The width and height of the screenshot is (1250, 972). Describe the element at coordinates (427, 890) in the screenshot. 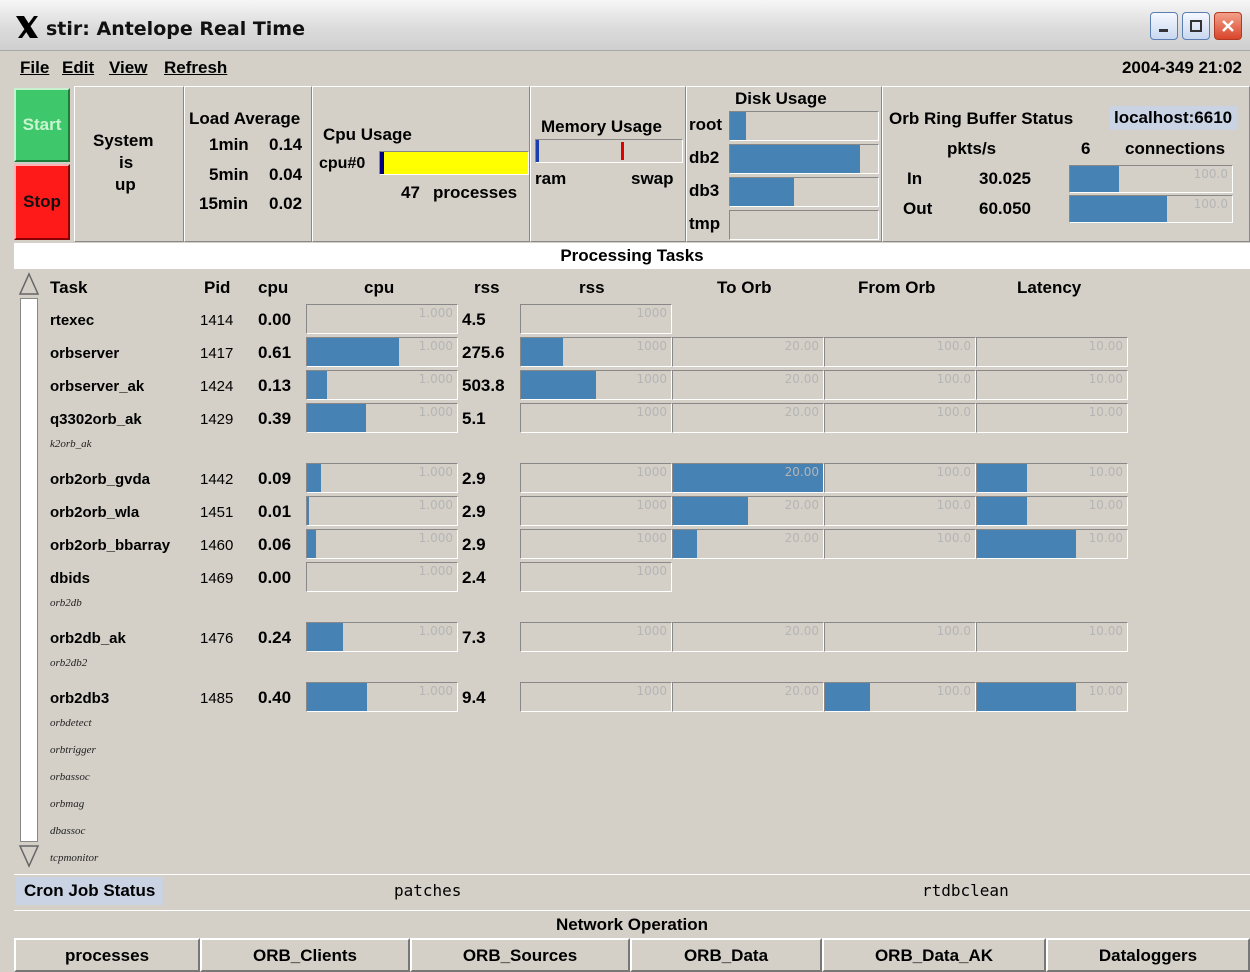

I see `cron-item-patches: patches` at that location.